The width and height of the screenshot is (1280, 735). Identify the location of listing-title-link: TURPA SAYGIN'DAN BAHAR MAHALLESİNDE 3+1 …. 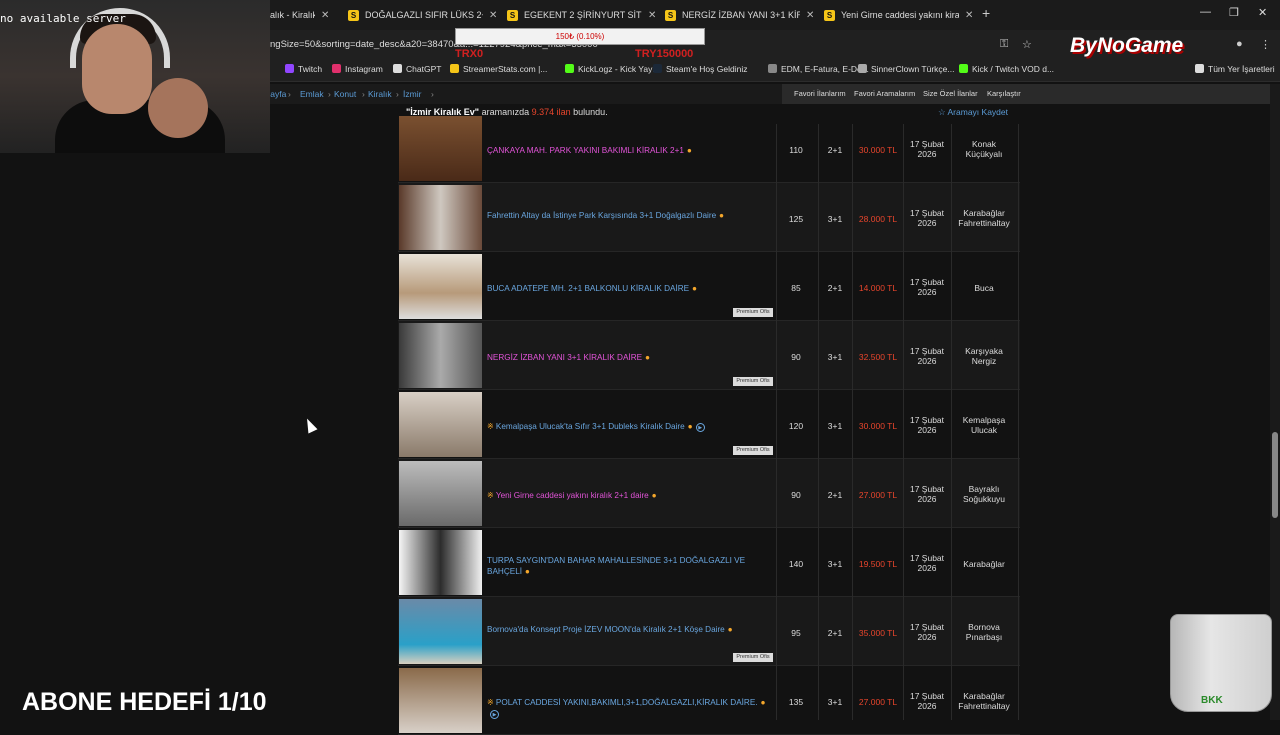
(631, 566).